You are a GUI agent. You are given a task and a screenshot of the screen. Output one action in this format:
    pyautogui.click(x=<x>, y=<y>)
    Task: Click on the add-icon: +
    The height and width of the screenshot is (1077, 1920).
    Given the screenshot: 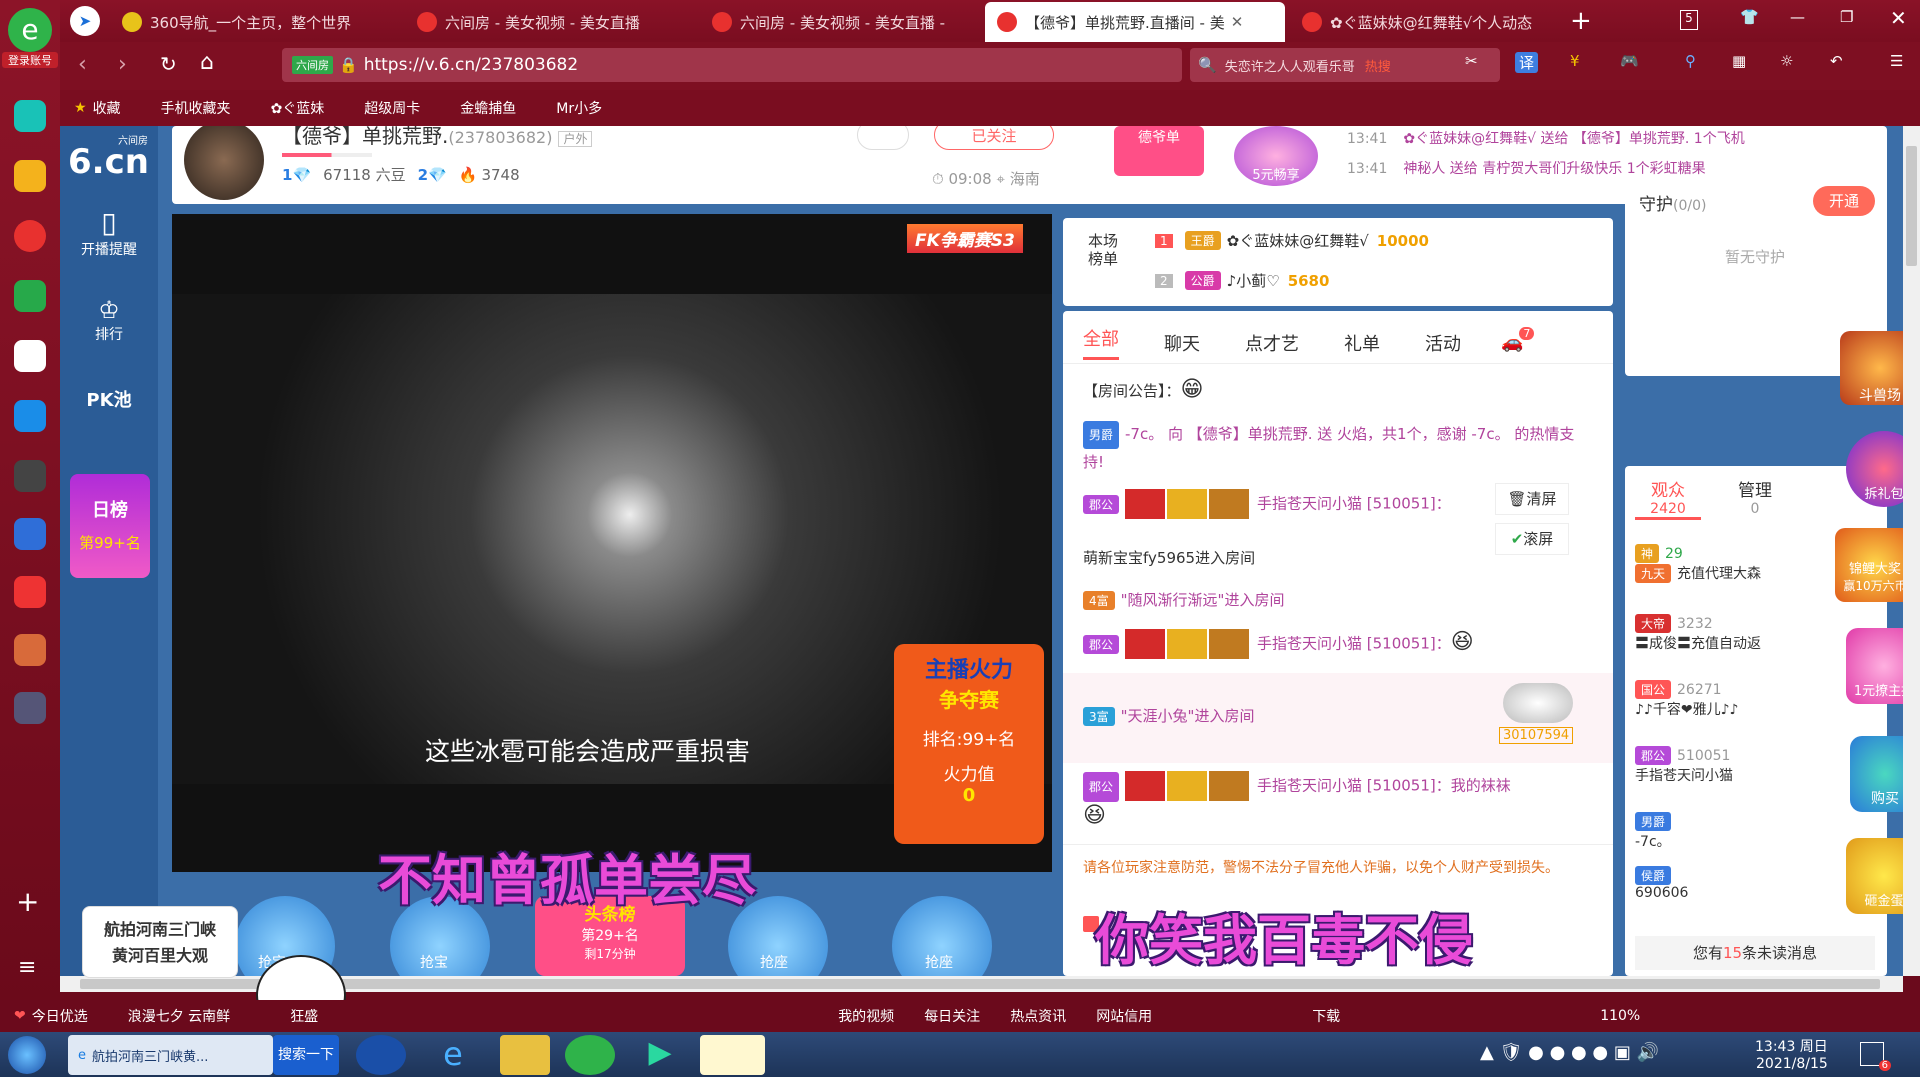 What is the action you would take?
    pyautogui.click(x=27, y=901)
    